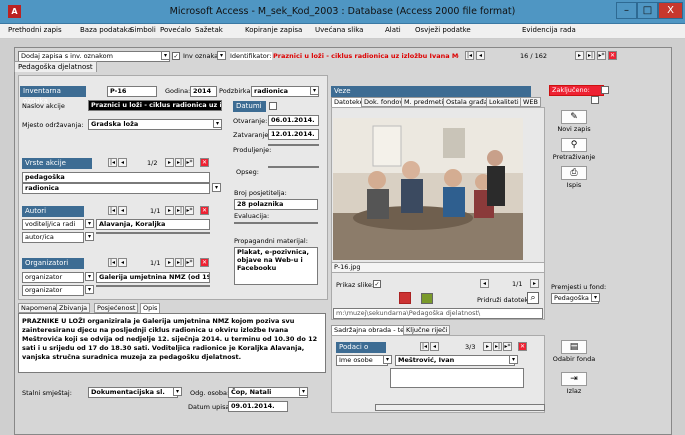 The image size is (685, 435). I want to click on minimize-button: –, so click(626, 10).